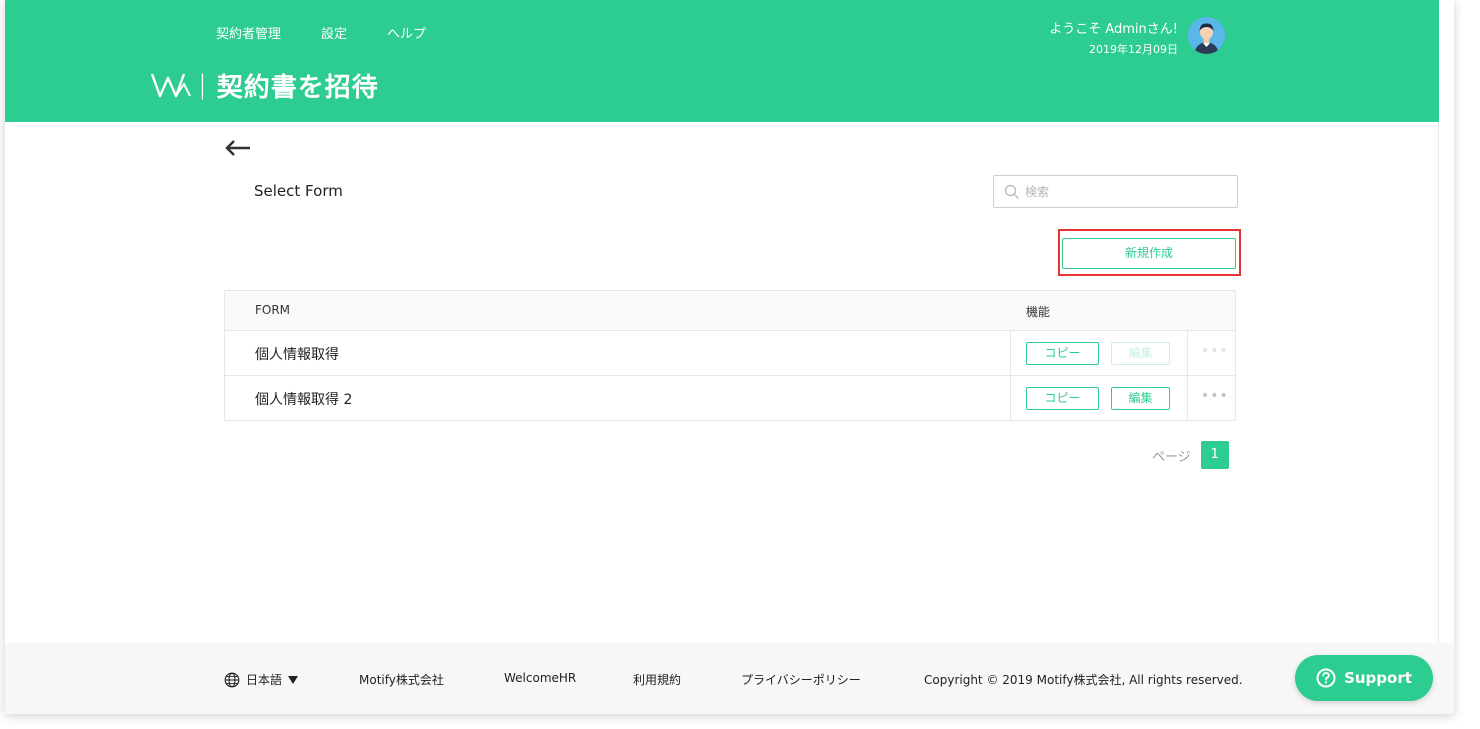  Describe the element at coordinates (1446, 321) in the screenshot. I see `scrollbar` at that location.